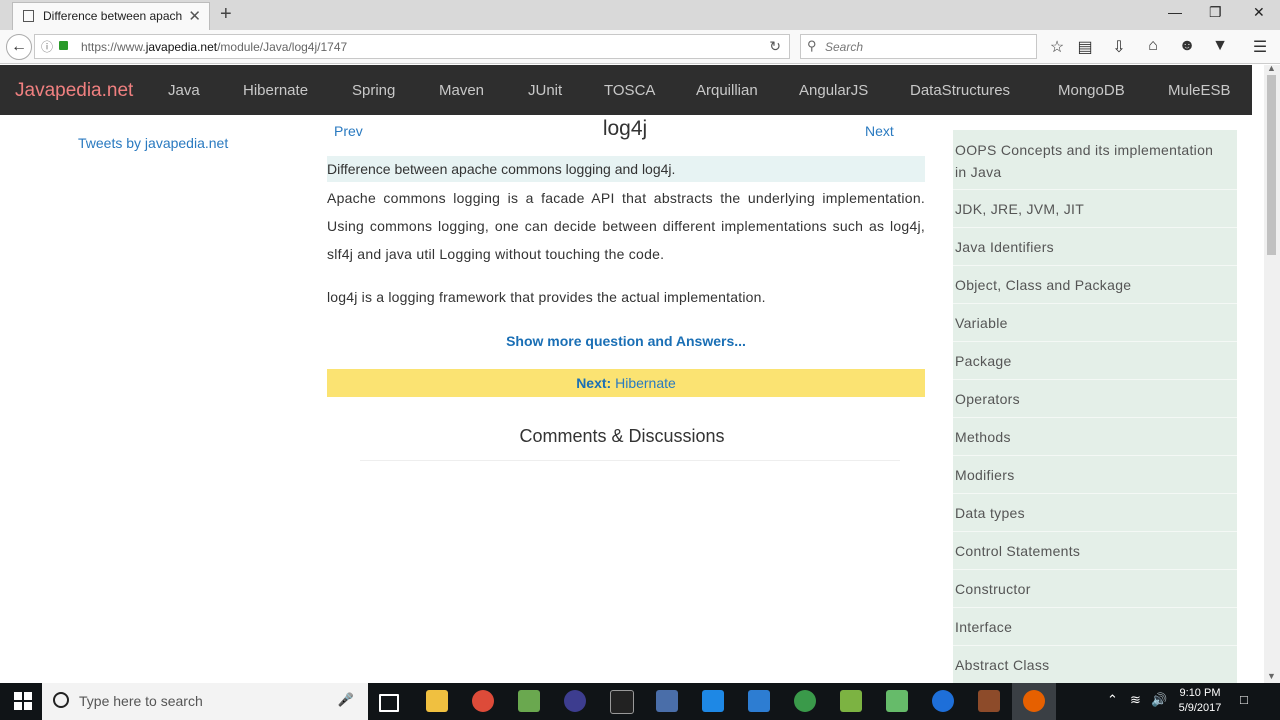  Describe the element at coordinates (1271, 165) in the screenshot. I see `scroll-thumb` at that location.